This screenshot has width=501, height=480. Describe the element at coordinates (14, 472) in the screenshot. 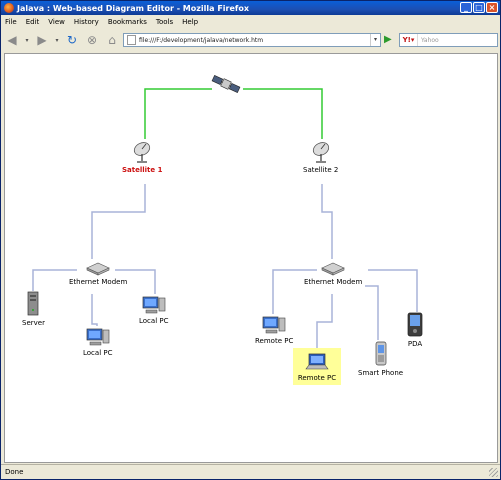

I see `status-text: Done` at that location.